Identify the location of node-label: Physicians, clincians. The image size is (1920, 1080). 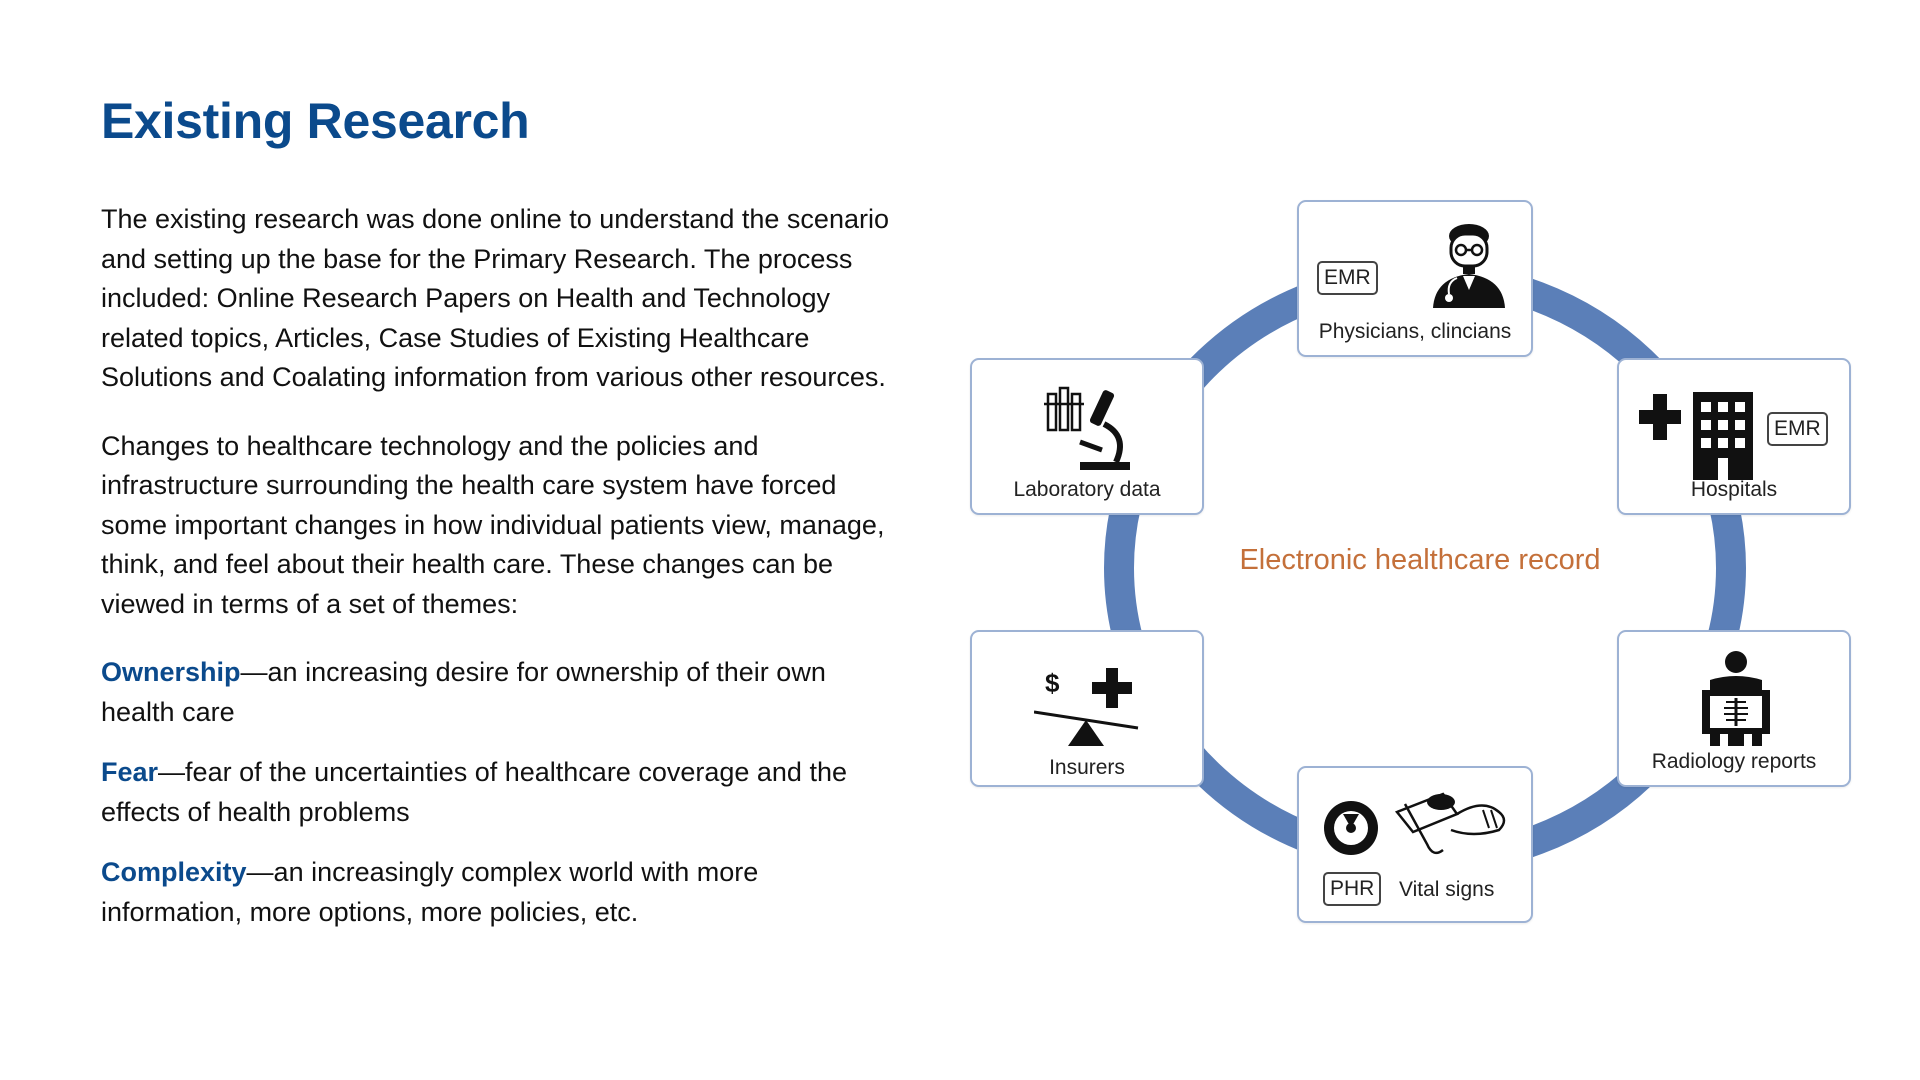
(1415, 331).